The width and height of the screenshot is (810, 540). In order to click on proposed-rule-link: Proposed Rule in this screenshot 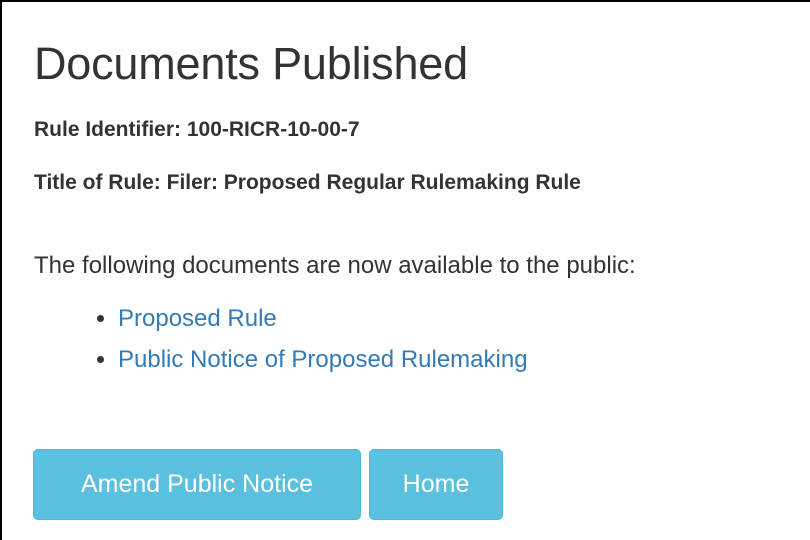, I will do `click(197, 318)`.